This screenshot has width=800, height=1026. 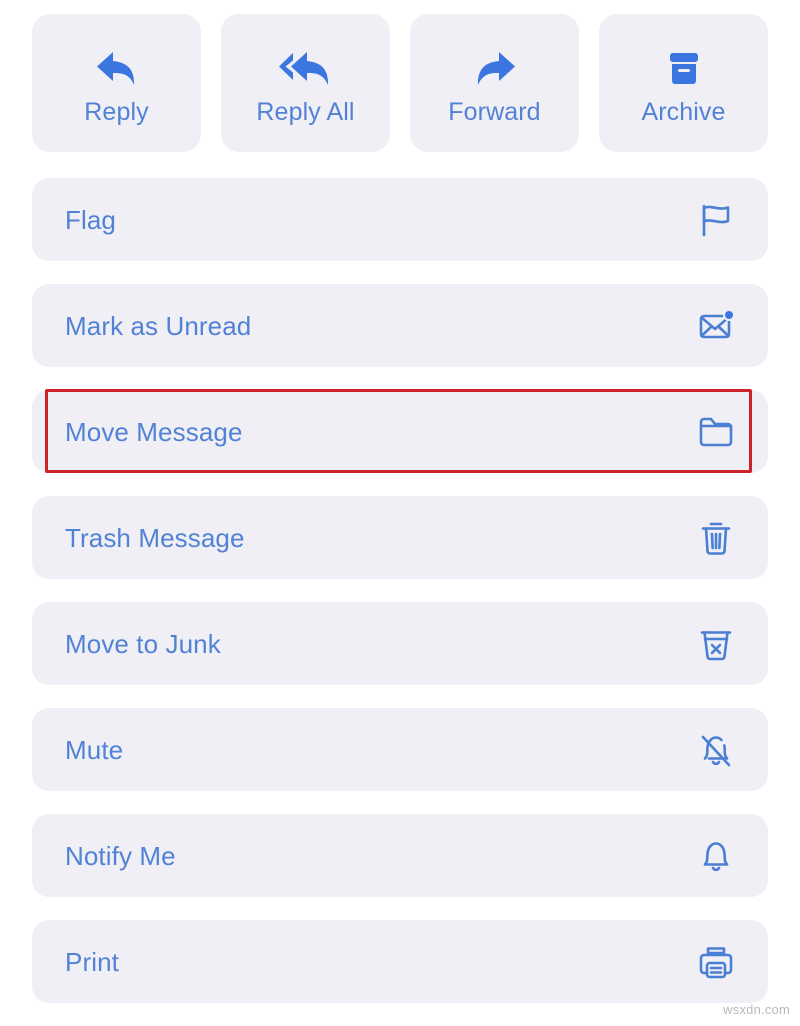 What do you see at coordinates (116, 111) in the screenshot?
I see `quick-action-label: Reply` at bounding box center [116, 111].